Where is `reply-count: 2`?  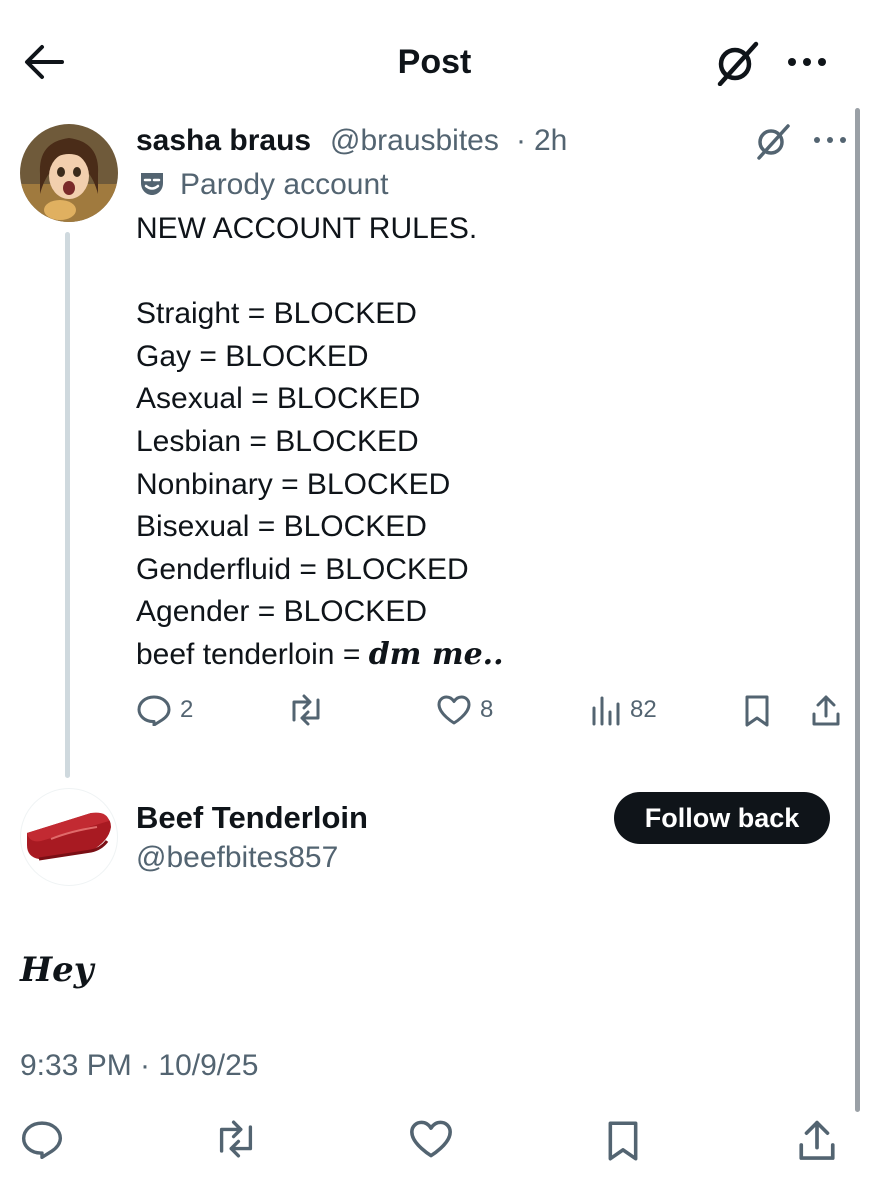
reply-count: 2 is located at coordinates (187, 709).